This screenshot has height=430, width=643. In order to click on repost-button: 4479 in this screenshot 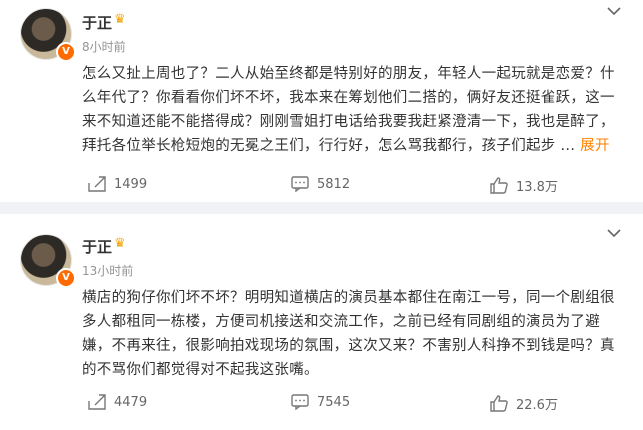, I will do `click(117, 402)`.